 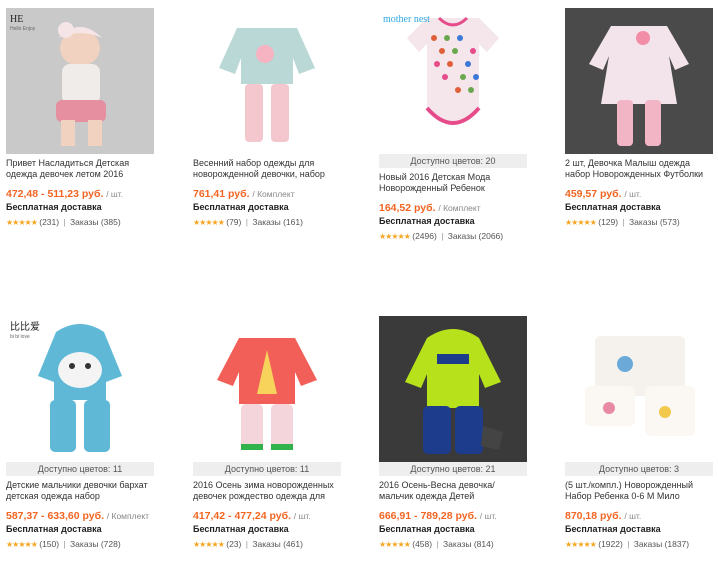 I want to click on orders-count: Заказы (573), so click(x=654, y=222).